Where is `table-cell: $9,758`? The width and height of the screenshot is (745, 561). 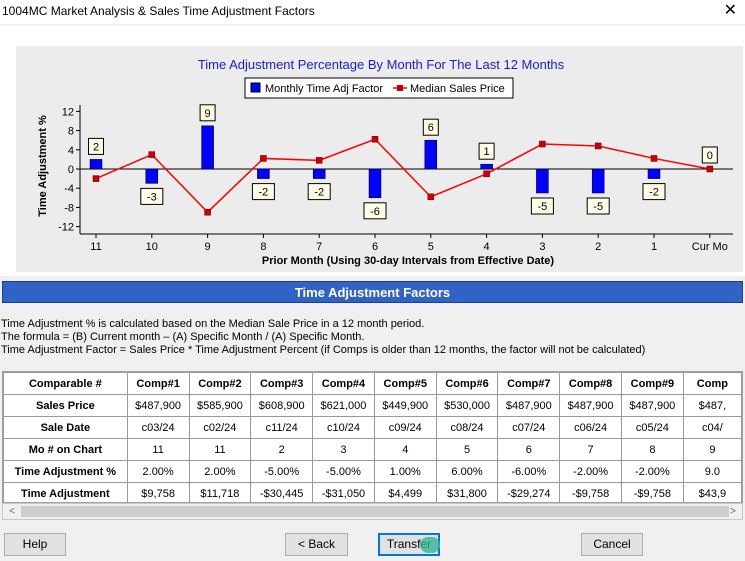
table-cell: $9,758 is located at coordinates (158, 492).